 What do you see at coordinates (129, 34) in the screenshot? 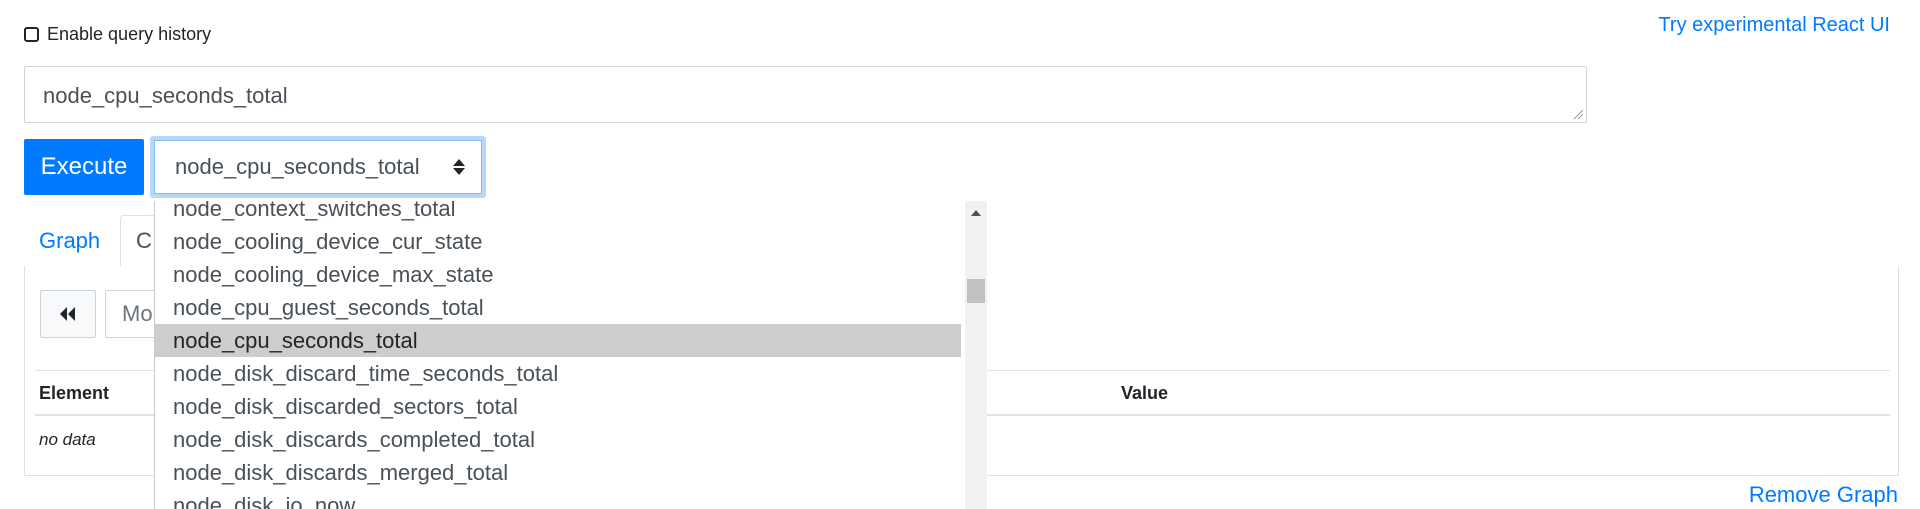
I see `query-history-label: Enable query history` at bounding box center [129, 34].